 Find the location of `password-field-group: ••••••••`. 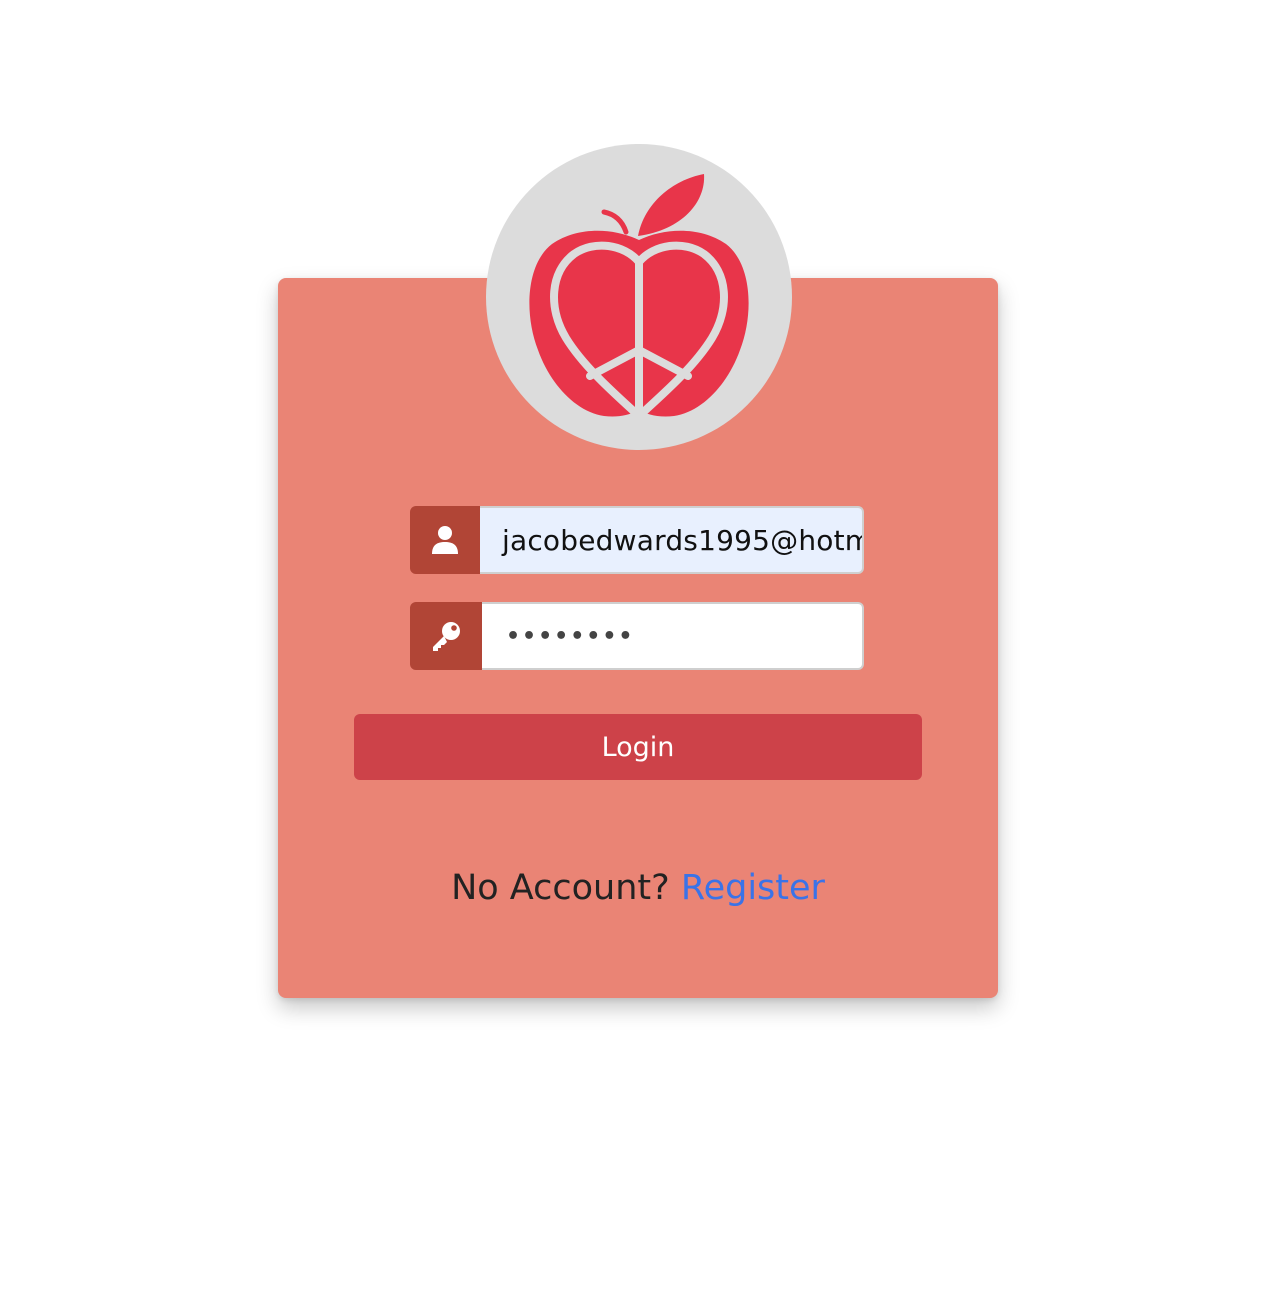

password-field-group: •••••••• is located at coordinates (637, 636).